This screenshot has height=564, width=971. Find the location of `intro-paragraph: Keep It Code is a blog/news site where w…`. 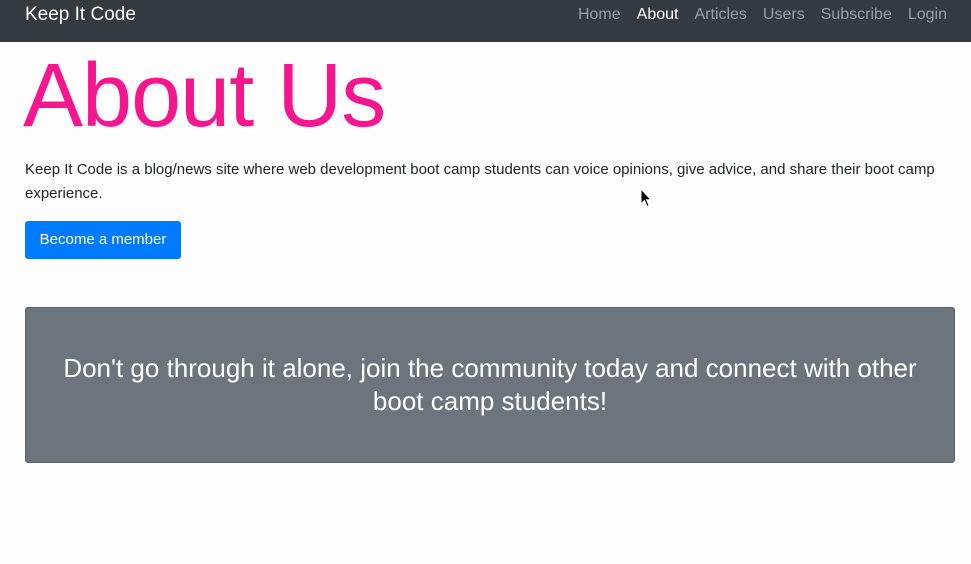

intro-paragraph: Keep It Code is a blog/news site where w… is located at coordinates (480, 181).